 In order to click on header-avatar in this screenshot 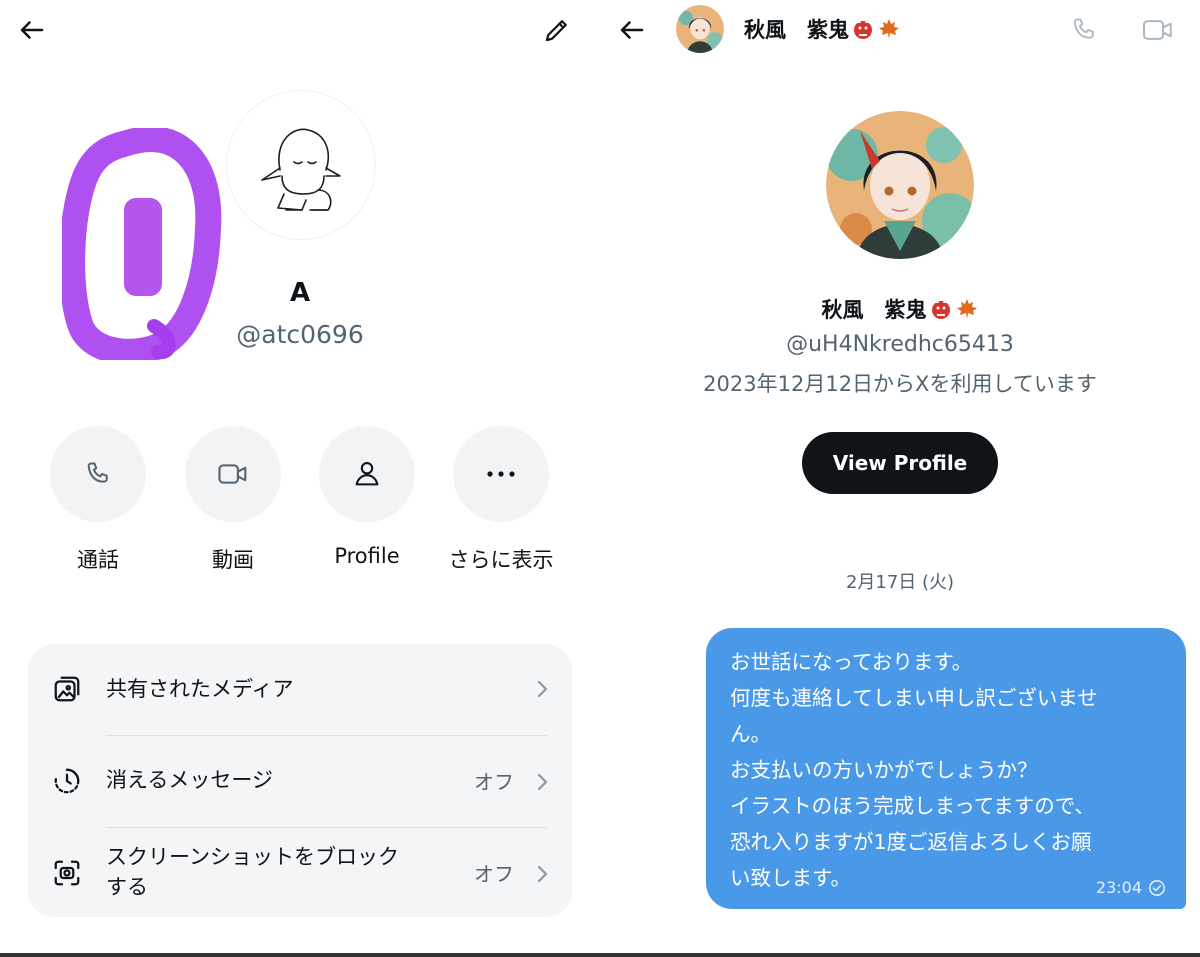, I will do `click(700, 29)`.